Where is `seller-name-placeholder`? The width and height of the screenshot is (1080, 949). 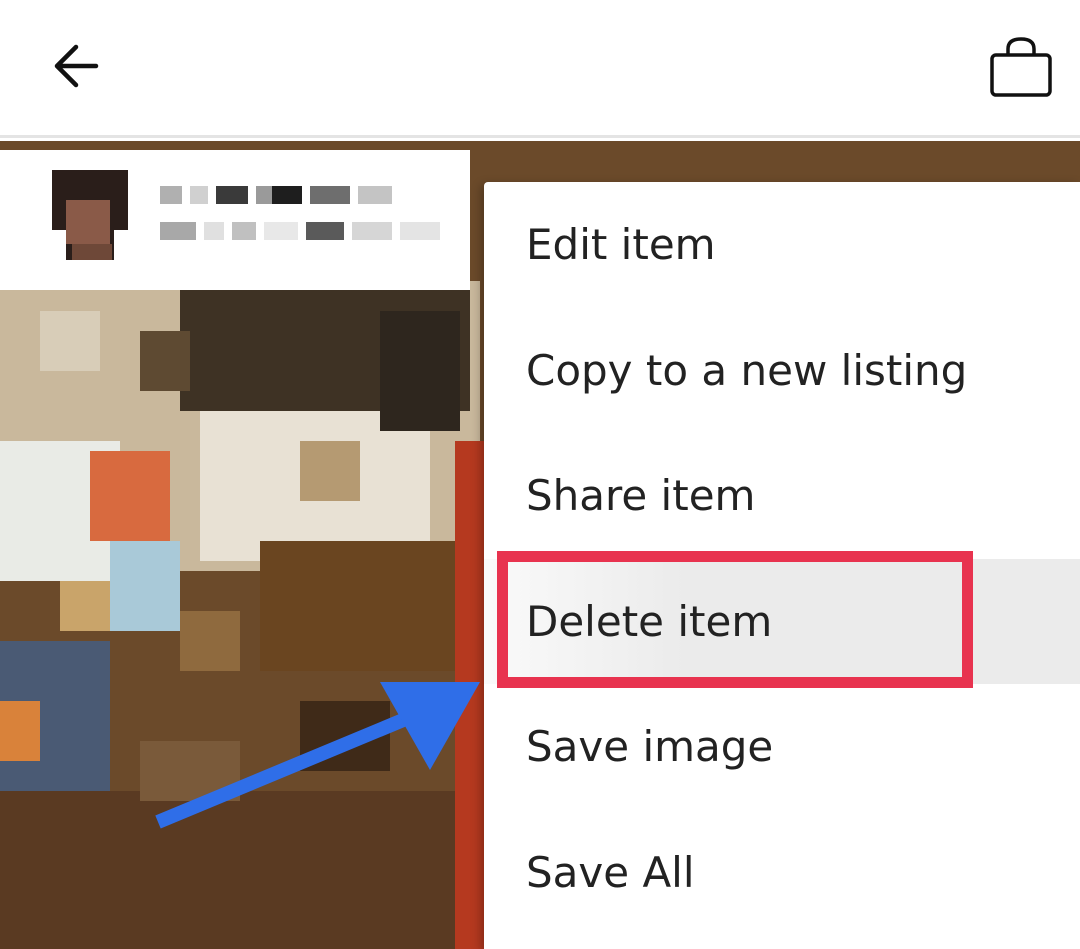
seller-name-placeholder is located at coordinates (310, 219).